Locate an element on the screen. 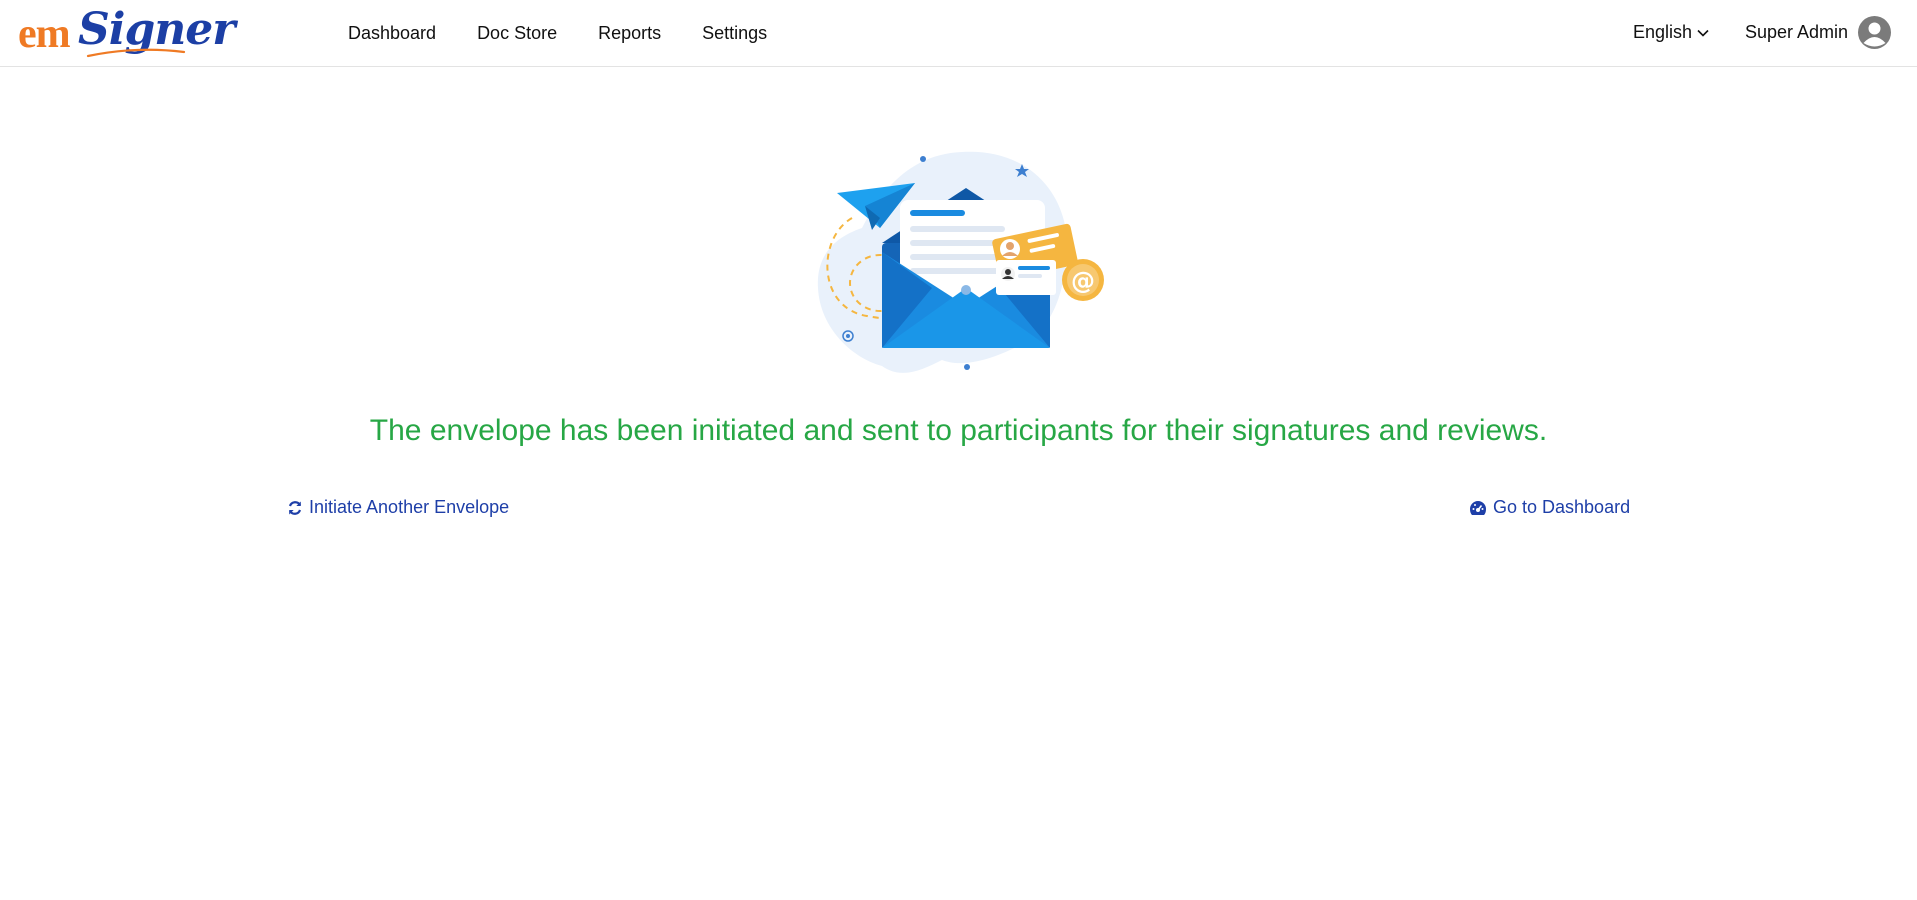 The image size is (1917, 900). user-menu: Super Admin is located at coordinates (1818, 32).